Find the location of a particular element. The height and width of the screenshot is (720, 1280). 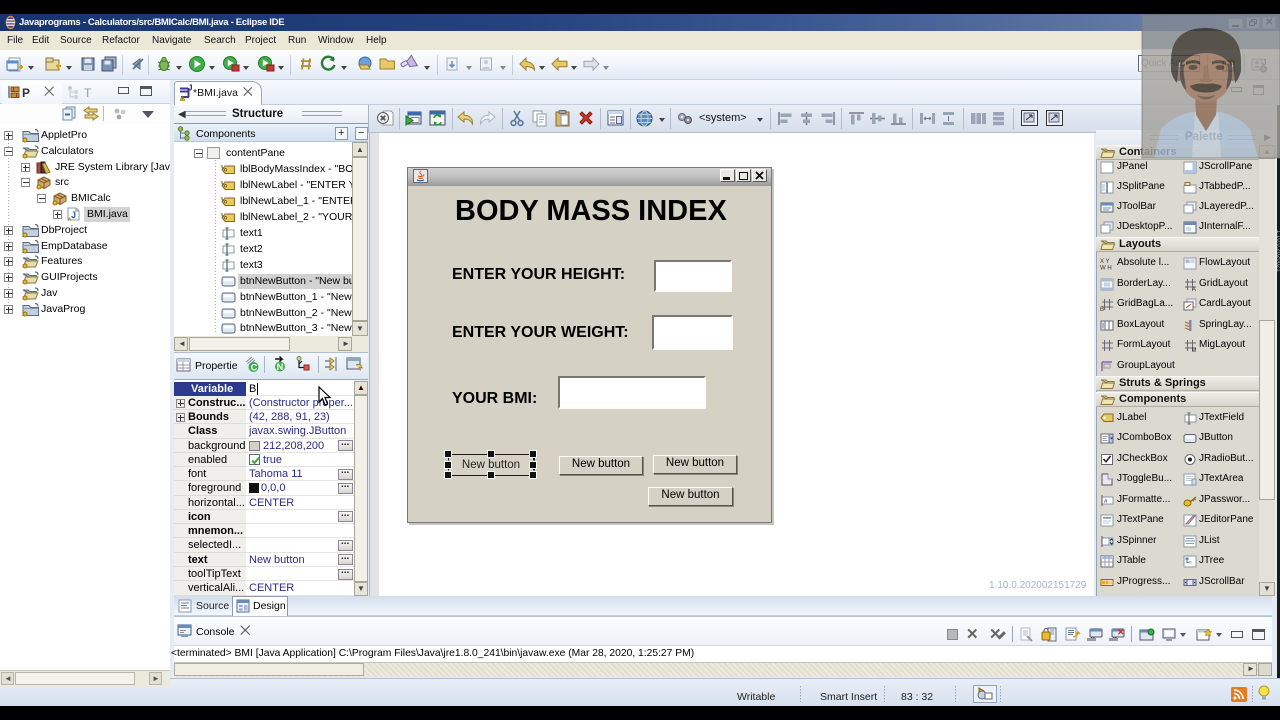

svg-text: C is located at coordinates (254, 368).